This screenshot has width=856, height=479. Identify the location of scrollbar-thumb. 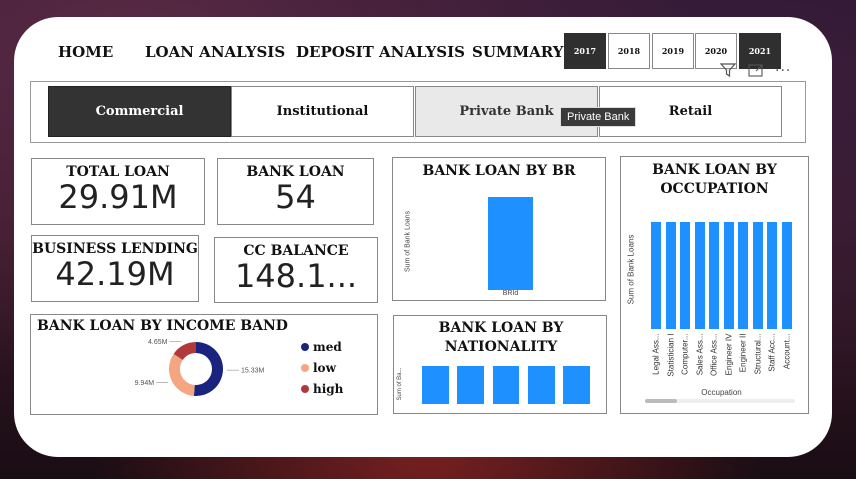
(661, 401).